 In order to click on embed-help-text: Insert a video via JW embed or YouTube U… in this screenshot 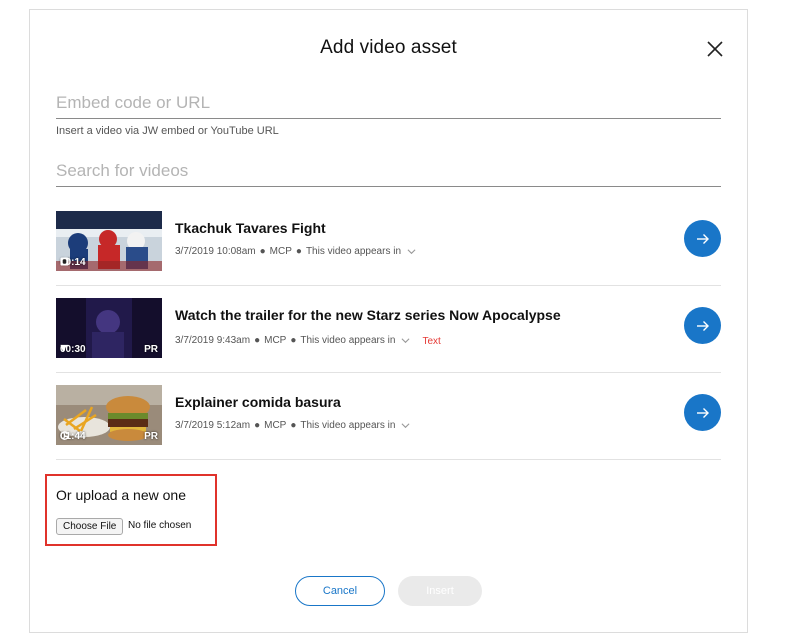, I will do `click(167, 131)`.